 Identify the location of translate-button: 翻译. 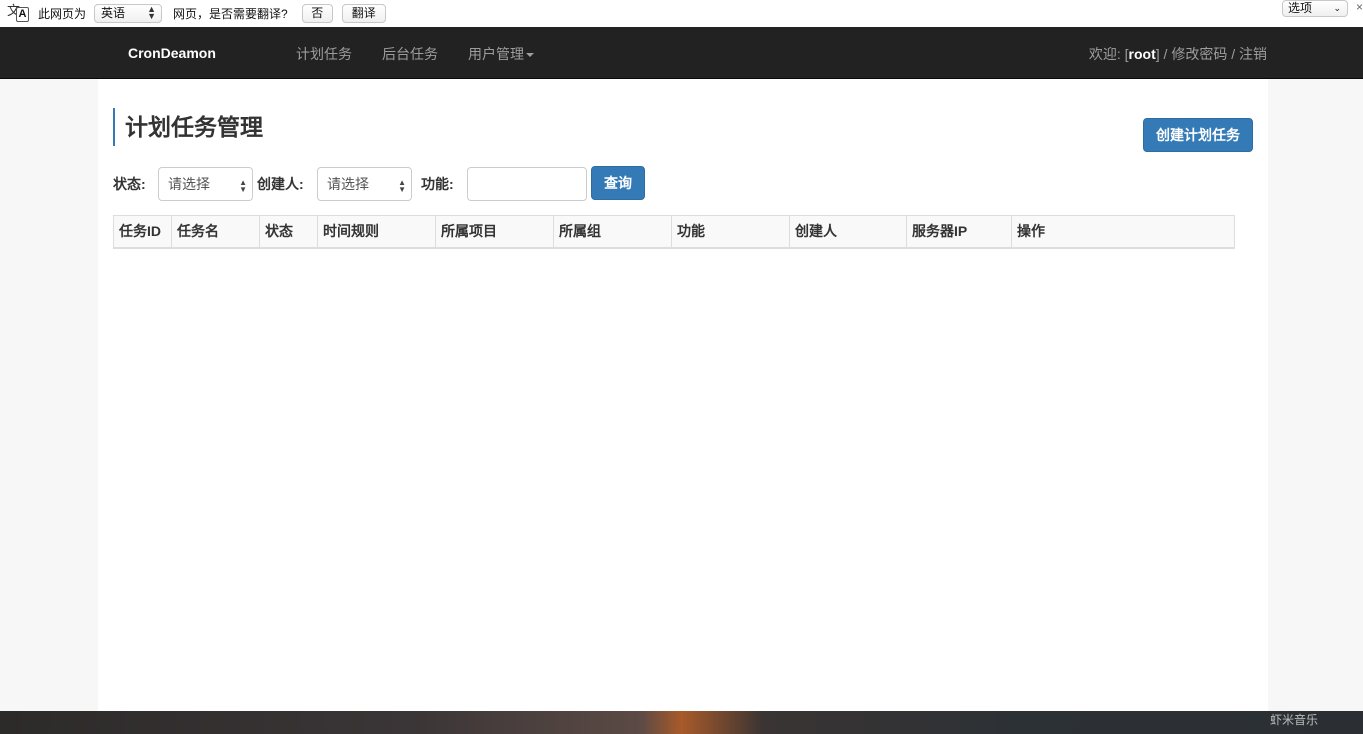
(363, 13).